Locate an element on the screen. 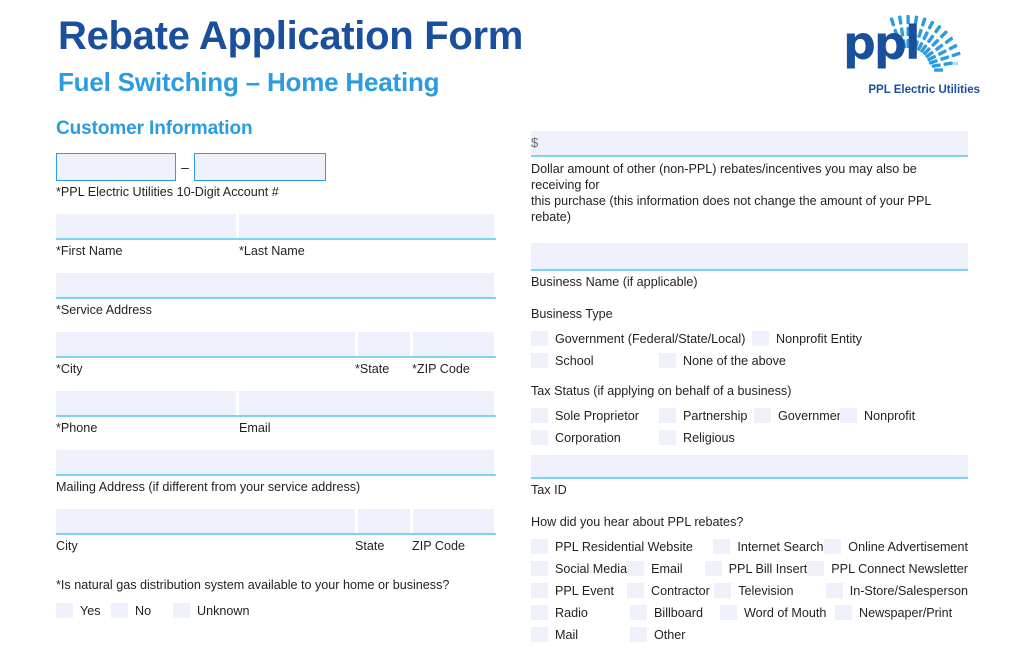 Image resolution: width=1024 pixels, height=659 pixels. checkbox-tax-status-government: Government is located at coordinates (800, 415).